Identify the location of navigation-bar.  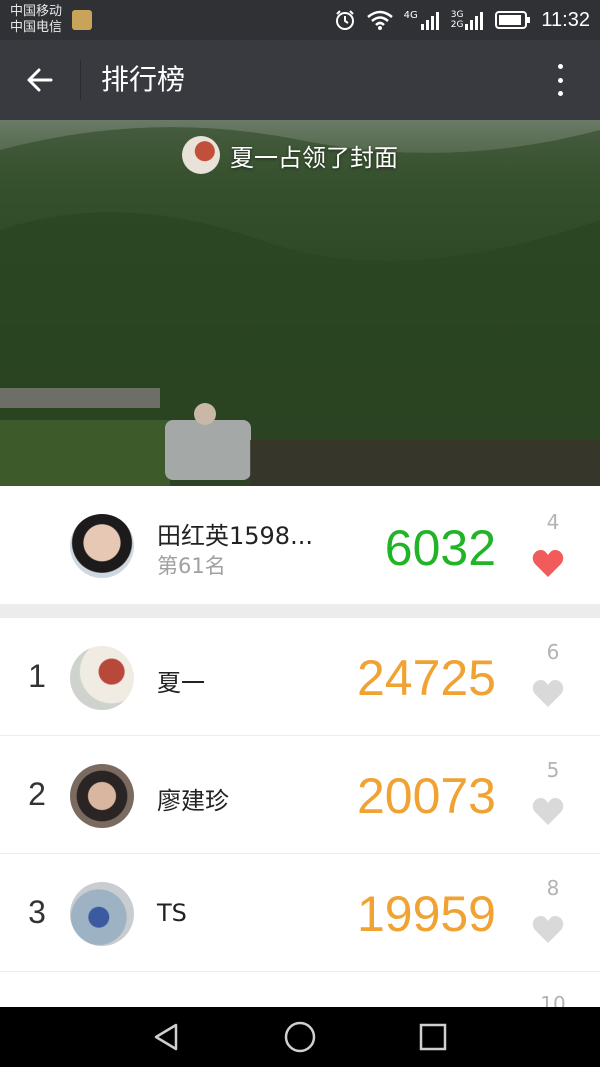
(300, 1037).